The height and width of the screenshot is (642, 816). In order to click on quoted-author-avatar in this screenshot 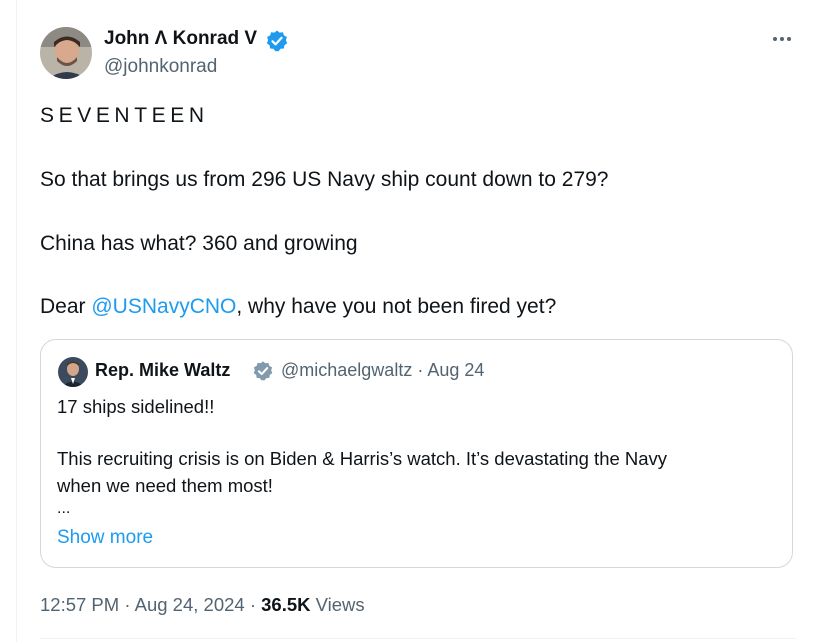, I will do `click(73, 372)`.